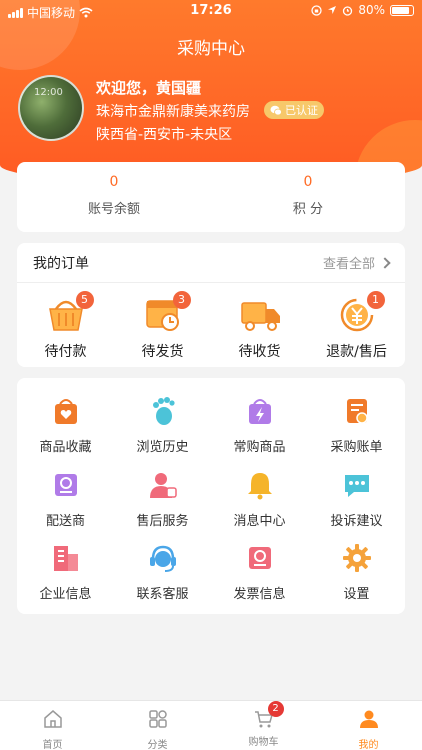  I want to click on orders-title: 我的订单, so click(61, 263).